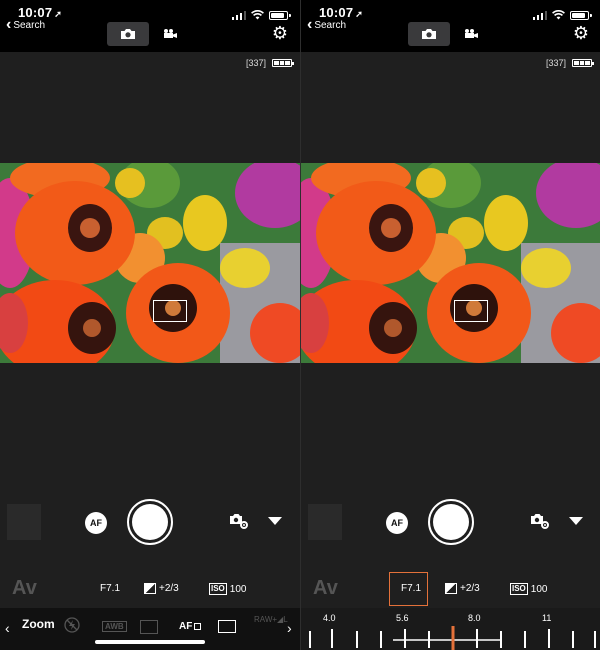  What do you see at coordinates (114, 626) in the screenshot?
I see `white-balance-button: AWB` at bounding box center [114, 626].